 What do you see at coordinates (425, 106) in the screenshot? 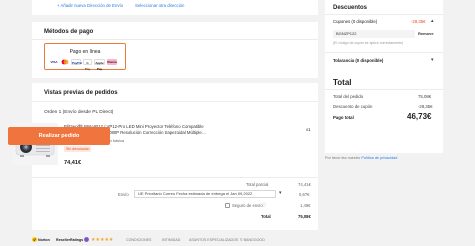
I see `coupon-discount-value: -28,35€` at bounding box center [425, 106].